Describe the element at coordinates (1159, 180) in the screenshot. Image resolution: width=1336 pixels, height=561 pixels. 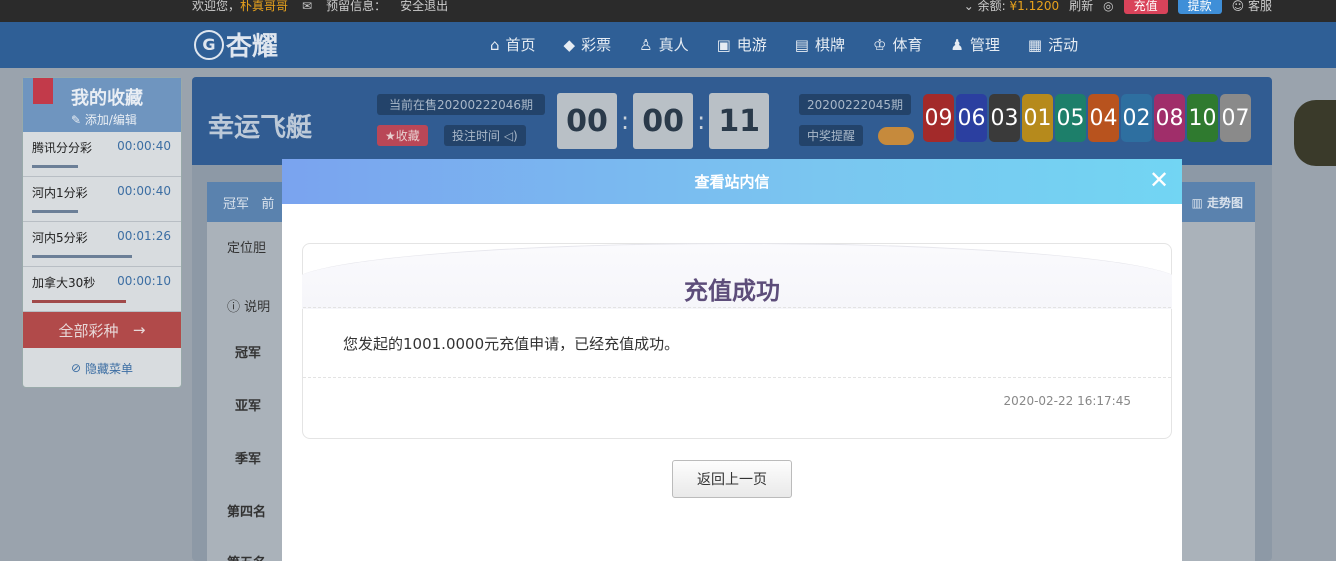
I see `close-icon: ✕` at that location.